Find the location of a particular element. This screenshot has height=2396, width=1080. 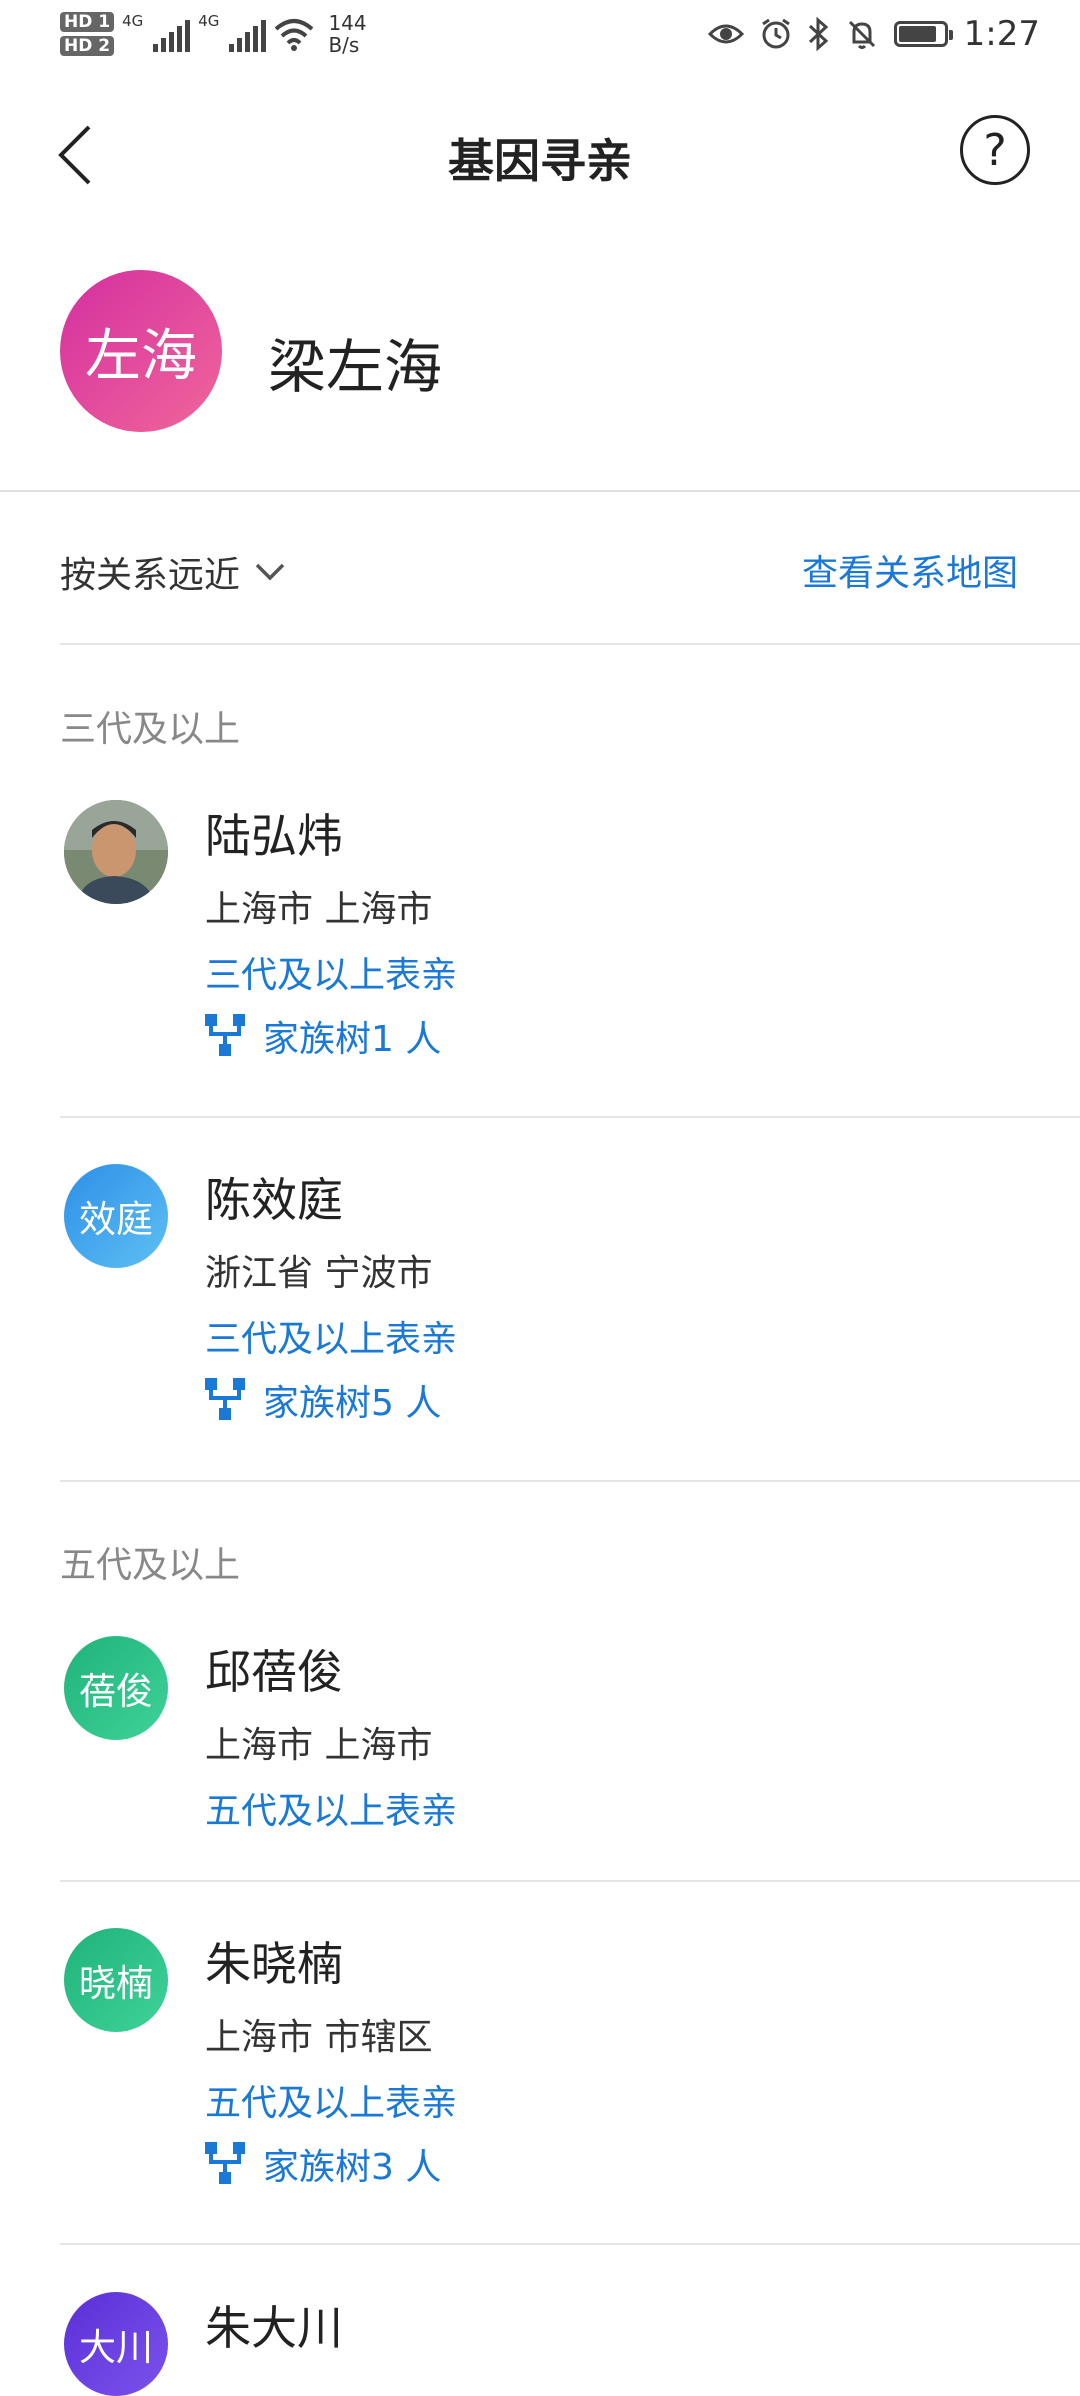

speed-value: 144 is located at coordinates (347, 23).